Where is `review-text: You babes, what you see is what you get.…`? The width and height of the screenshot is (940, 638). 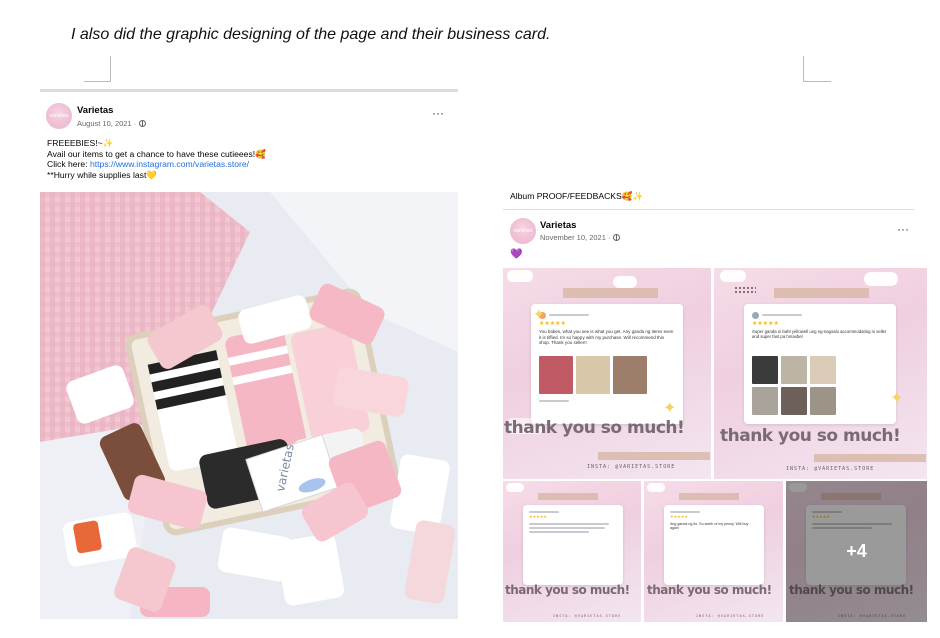 review-text: You babes, what you see is what you get.… is located at coordinates (606, 337).